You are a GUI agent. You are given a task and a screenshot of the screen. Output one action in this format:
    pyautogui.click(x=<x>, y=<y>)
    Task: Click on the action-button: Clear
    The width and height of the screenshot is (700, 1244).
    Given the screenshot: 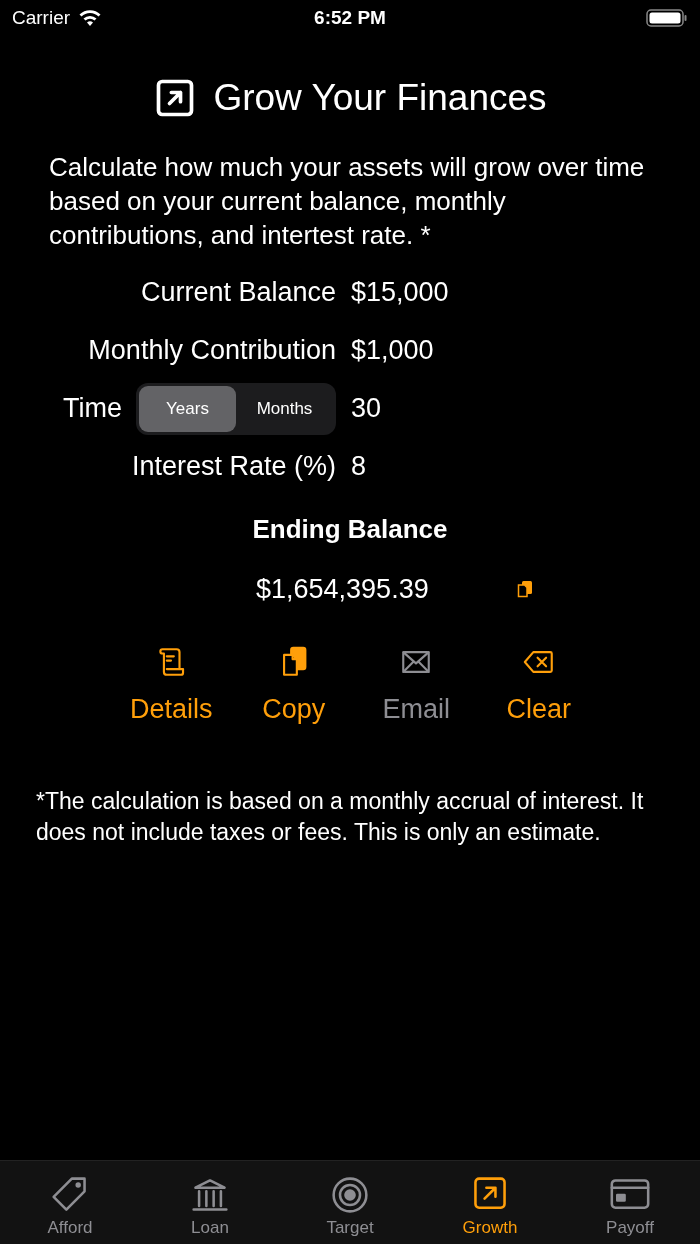 What is the action you would take?
    pyautogui.click(x=538, y=687)
    